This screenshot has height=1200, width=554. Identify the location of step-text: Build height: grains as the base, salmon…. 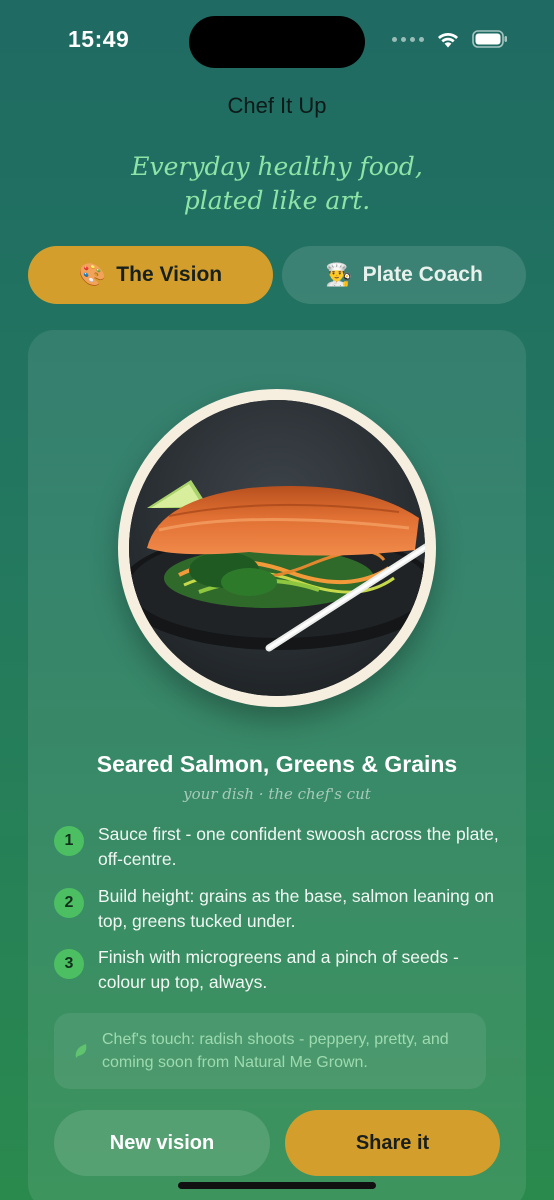
(296, 908).